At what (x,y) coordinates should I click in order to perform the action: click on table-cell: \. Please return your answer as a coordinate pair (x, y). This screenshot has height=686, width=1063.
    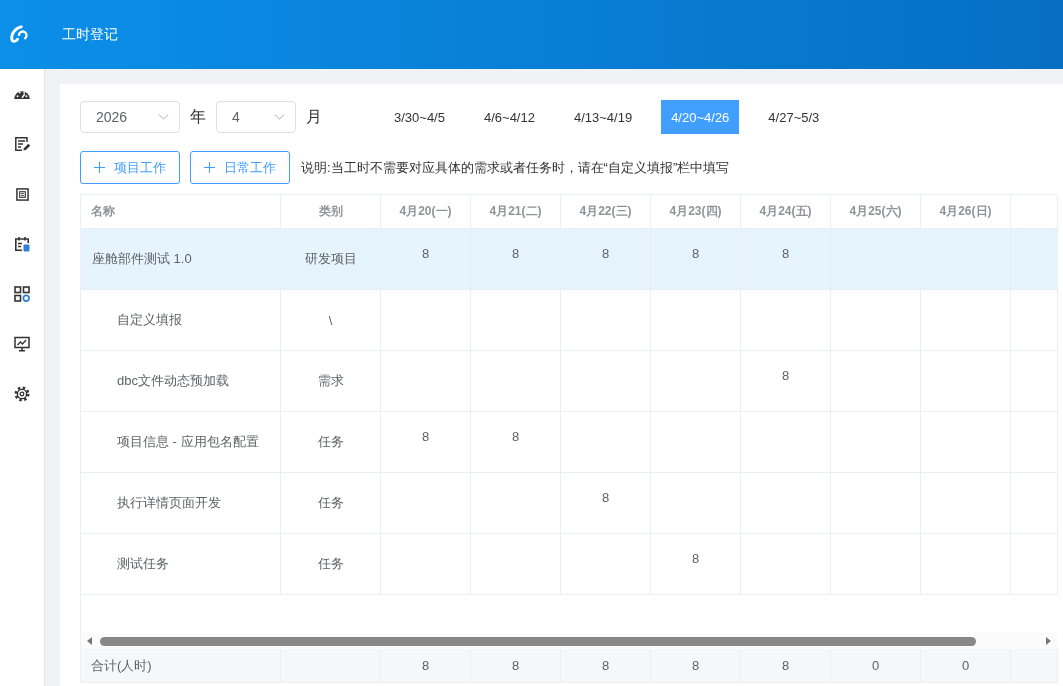
    Looking at the image, I should click on (331, 320).